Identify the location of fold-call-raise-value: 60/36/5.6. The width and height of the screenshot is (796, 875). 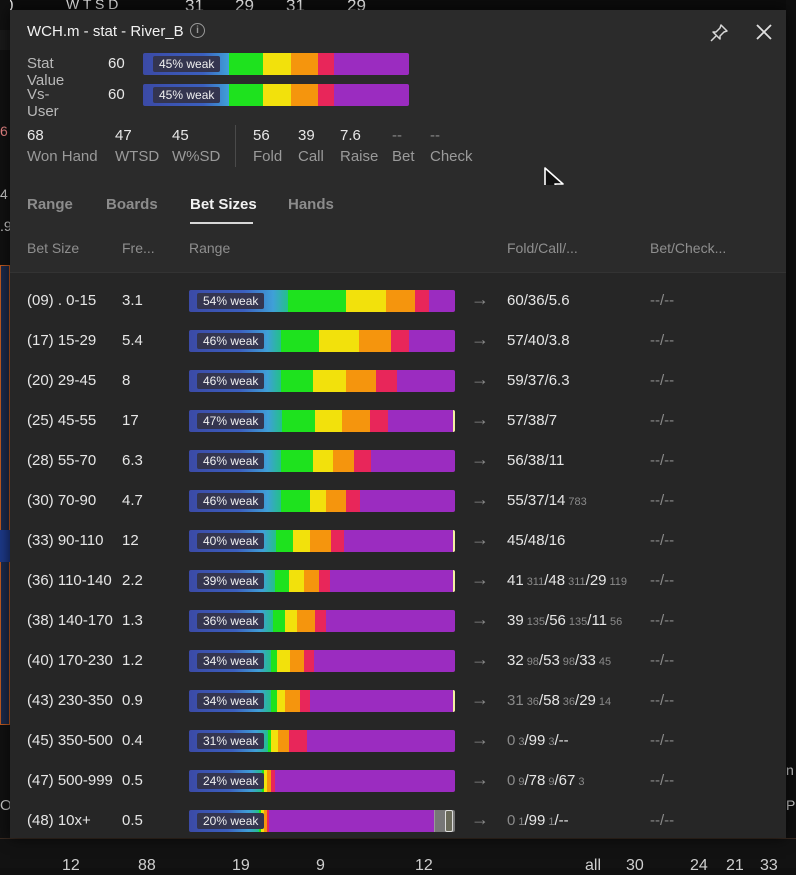
(538, 300).